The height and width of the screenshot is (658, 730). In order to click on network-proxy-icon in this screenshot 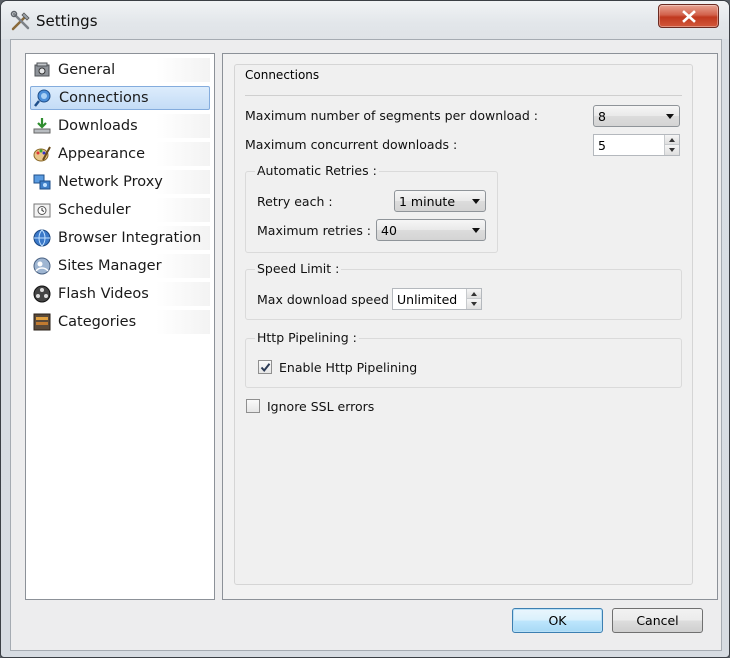, I will do `click(42, 182)`.